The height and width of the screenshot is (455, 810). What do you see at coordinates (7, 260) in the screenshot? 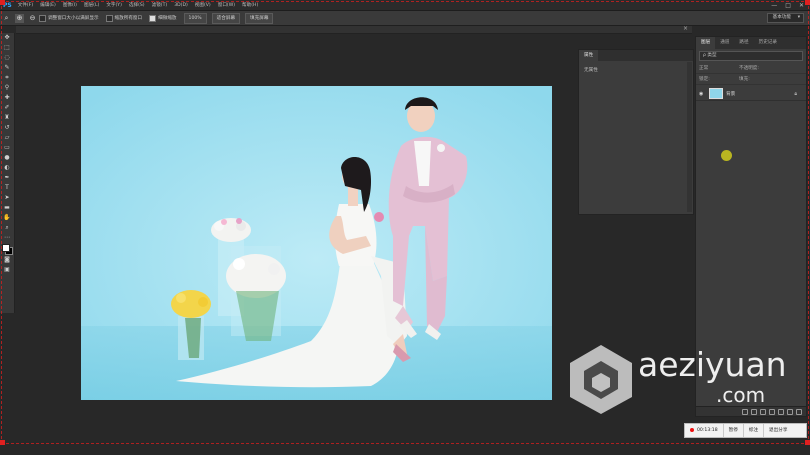
I see `quick-mask-icon: ◙` at bounding box center [7, 260].